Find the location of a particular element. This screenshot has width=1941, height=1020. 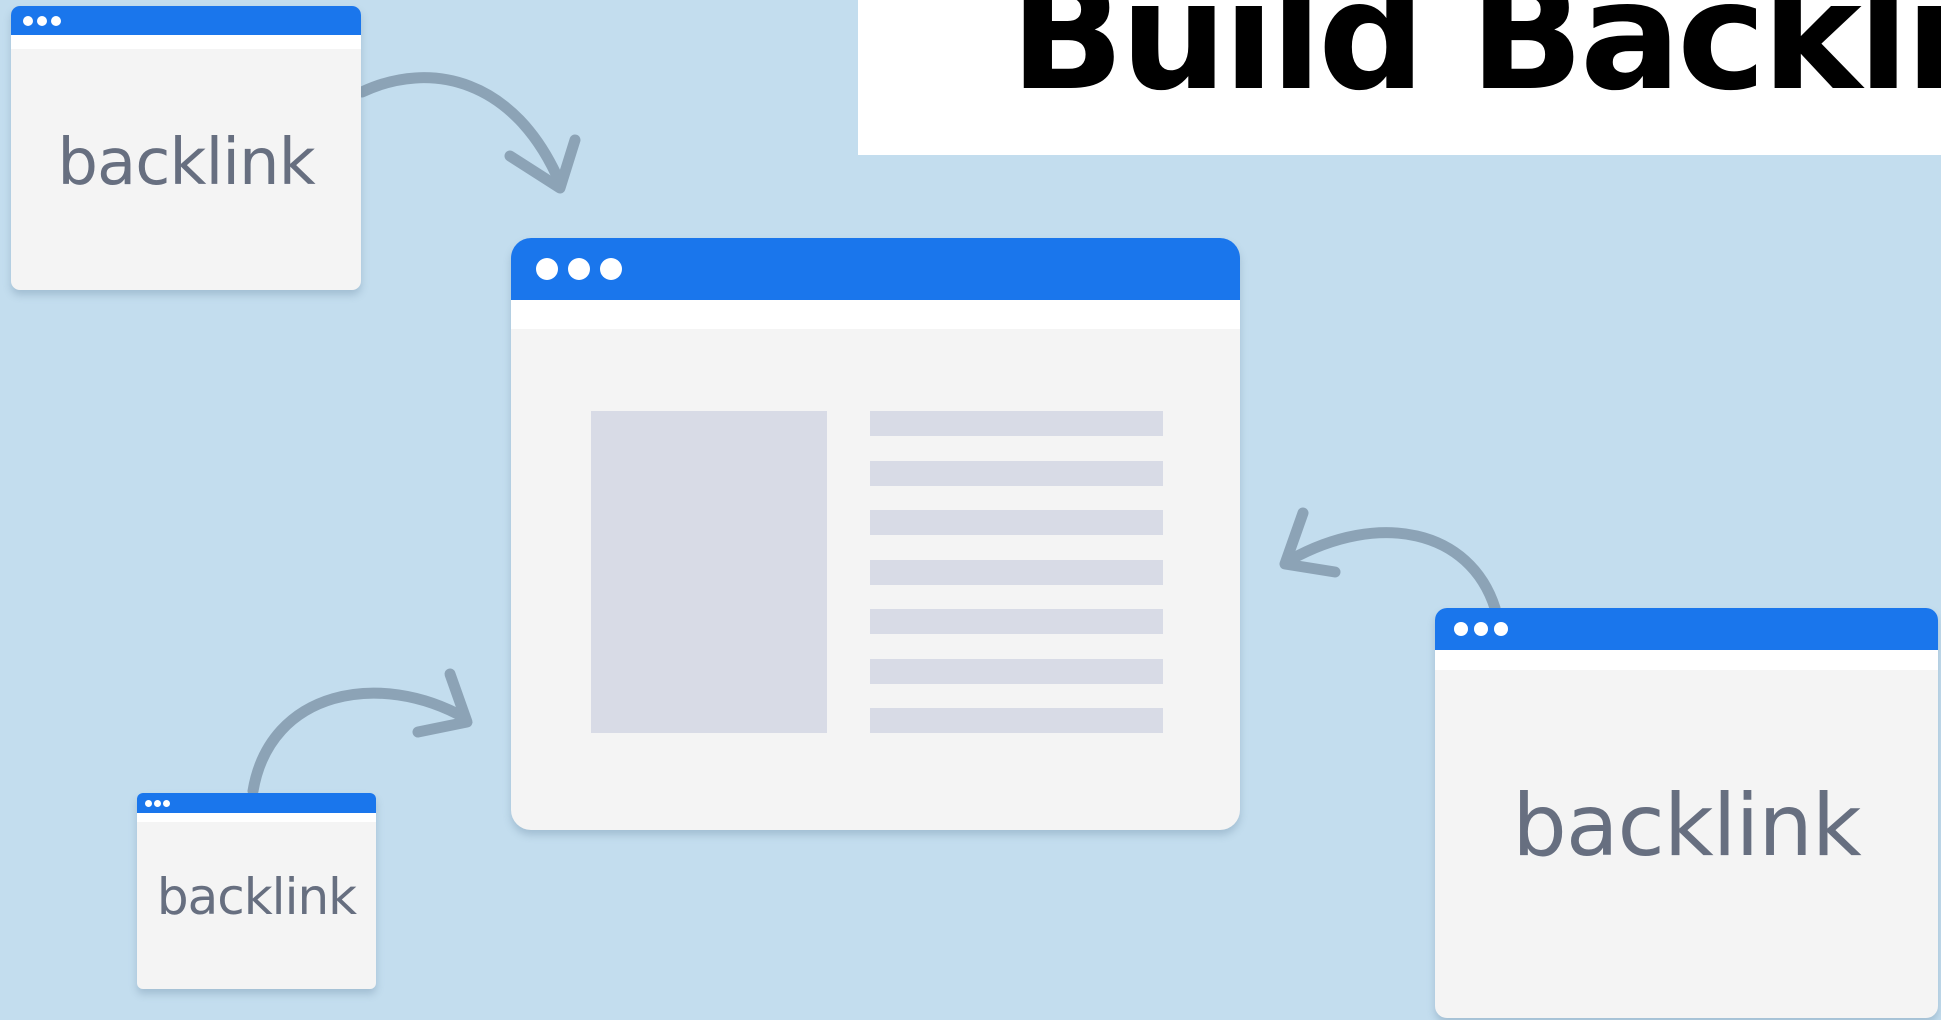

title-banner: Build Backlinks is located at coordinates (1399, 77).